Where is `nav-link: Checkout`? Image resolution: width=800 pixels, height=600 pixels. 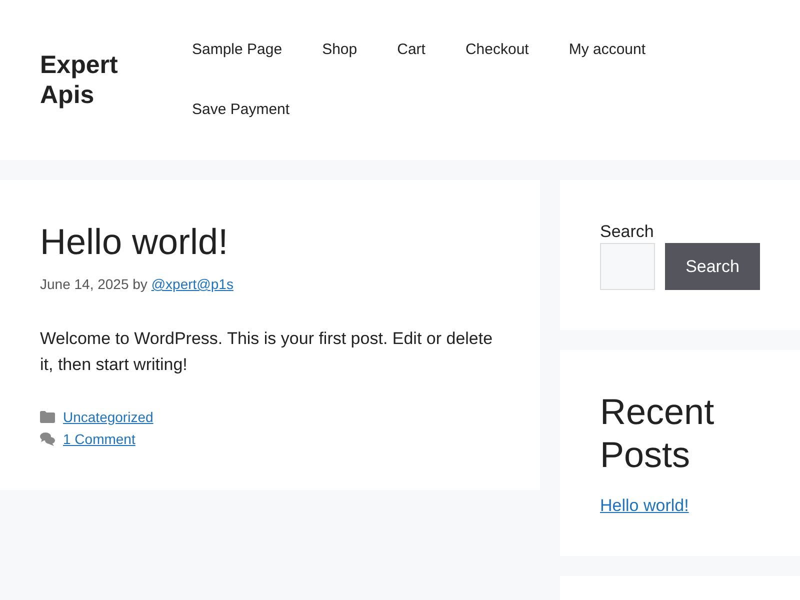 nav-link: Checkout is located at coordinates (497, 50).